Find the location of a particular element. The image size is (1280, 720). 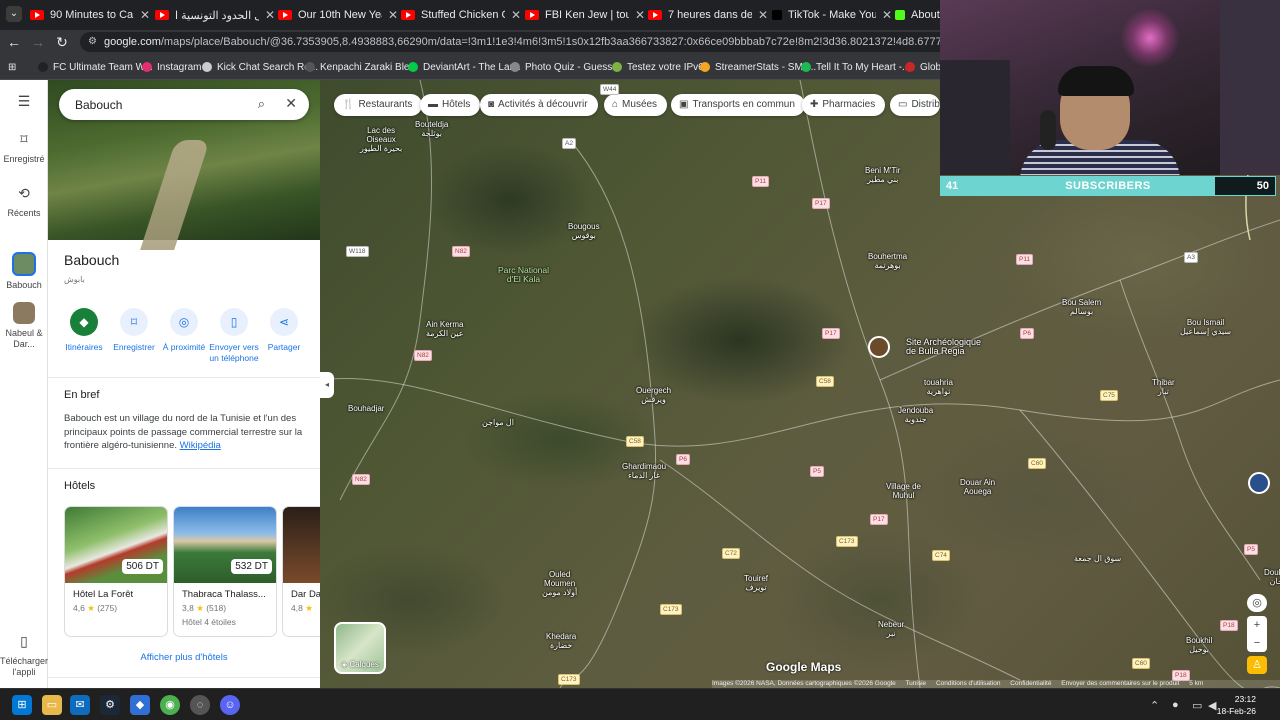

file-explorer-icon: ▭ is located at coordinates (52, 705).